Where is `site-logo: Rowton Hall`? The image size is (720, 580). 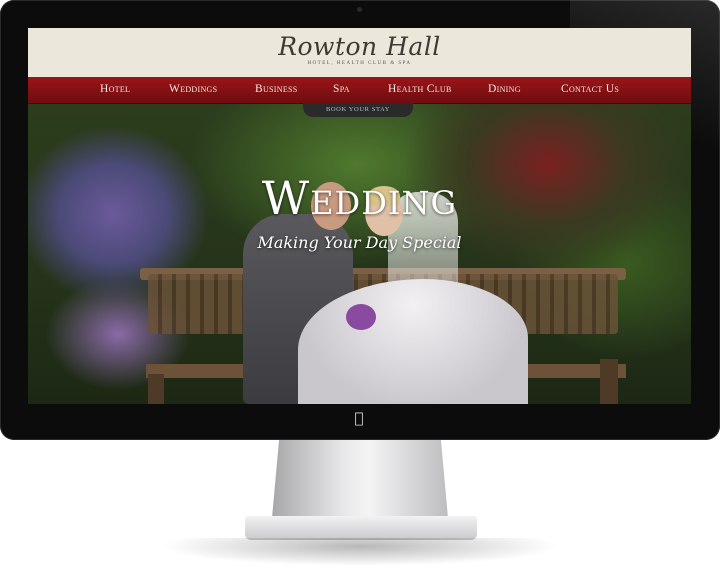 site-logo: Rowton Hall is located at coordinates (359, 46).